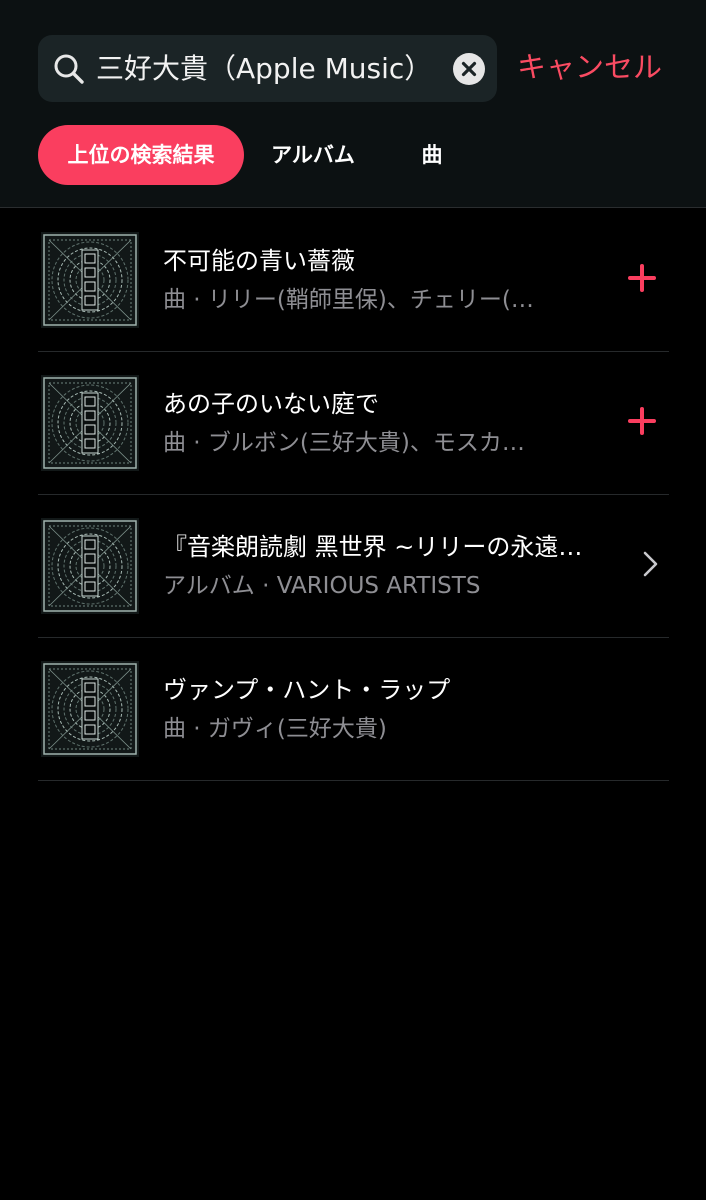  What do you see at coordinates (275, 729) in the screenshot?
I see `item-subtitle: 曲 · ガヴィ(三好大貴)` at bounding box center [275, 729].